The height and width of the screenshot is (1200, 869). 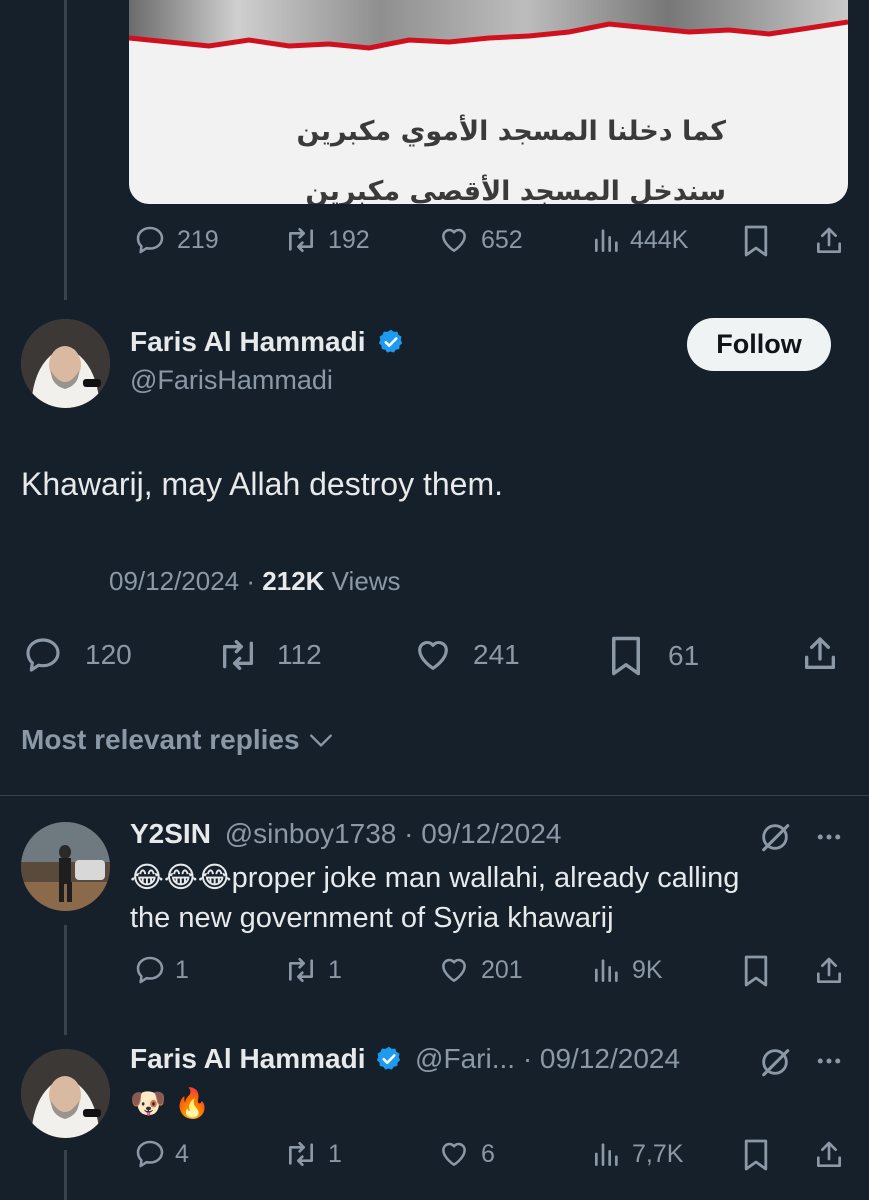 I want to click on reply1-share-button, so click(x=829, y=971).